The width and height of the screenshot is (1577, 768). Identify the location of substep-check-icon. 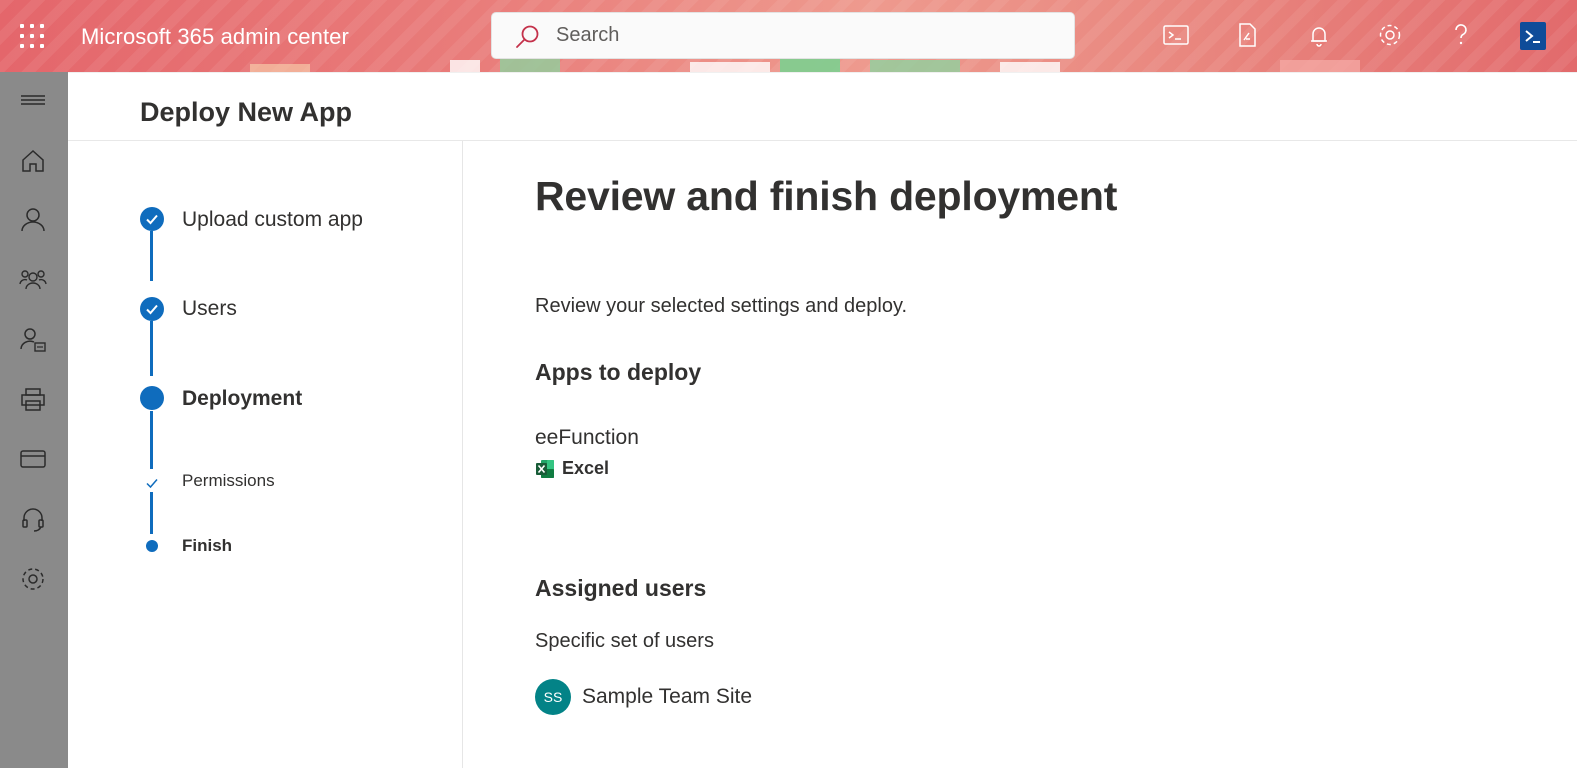
(152, 484).